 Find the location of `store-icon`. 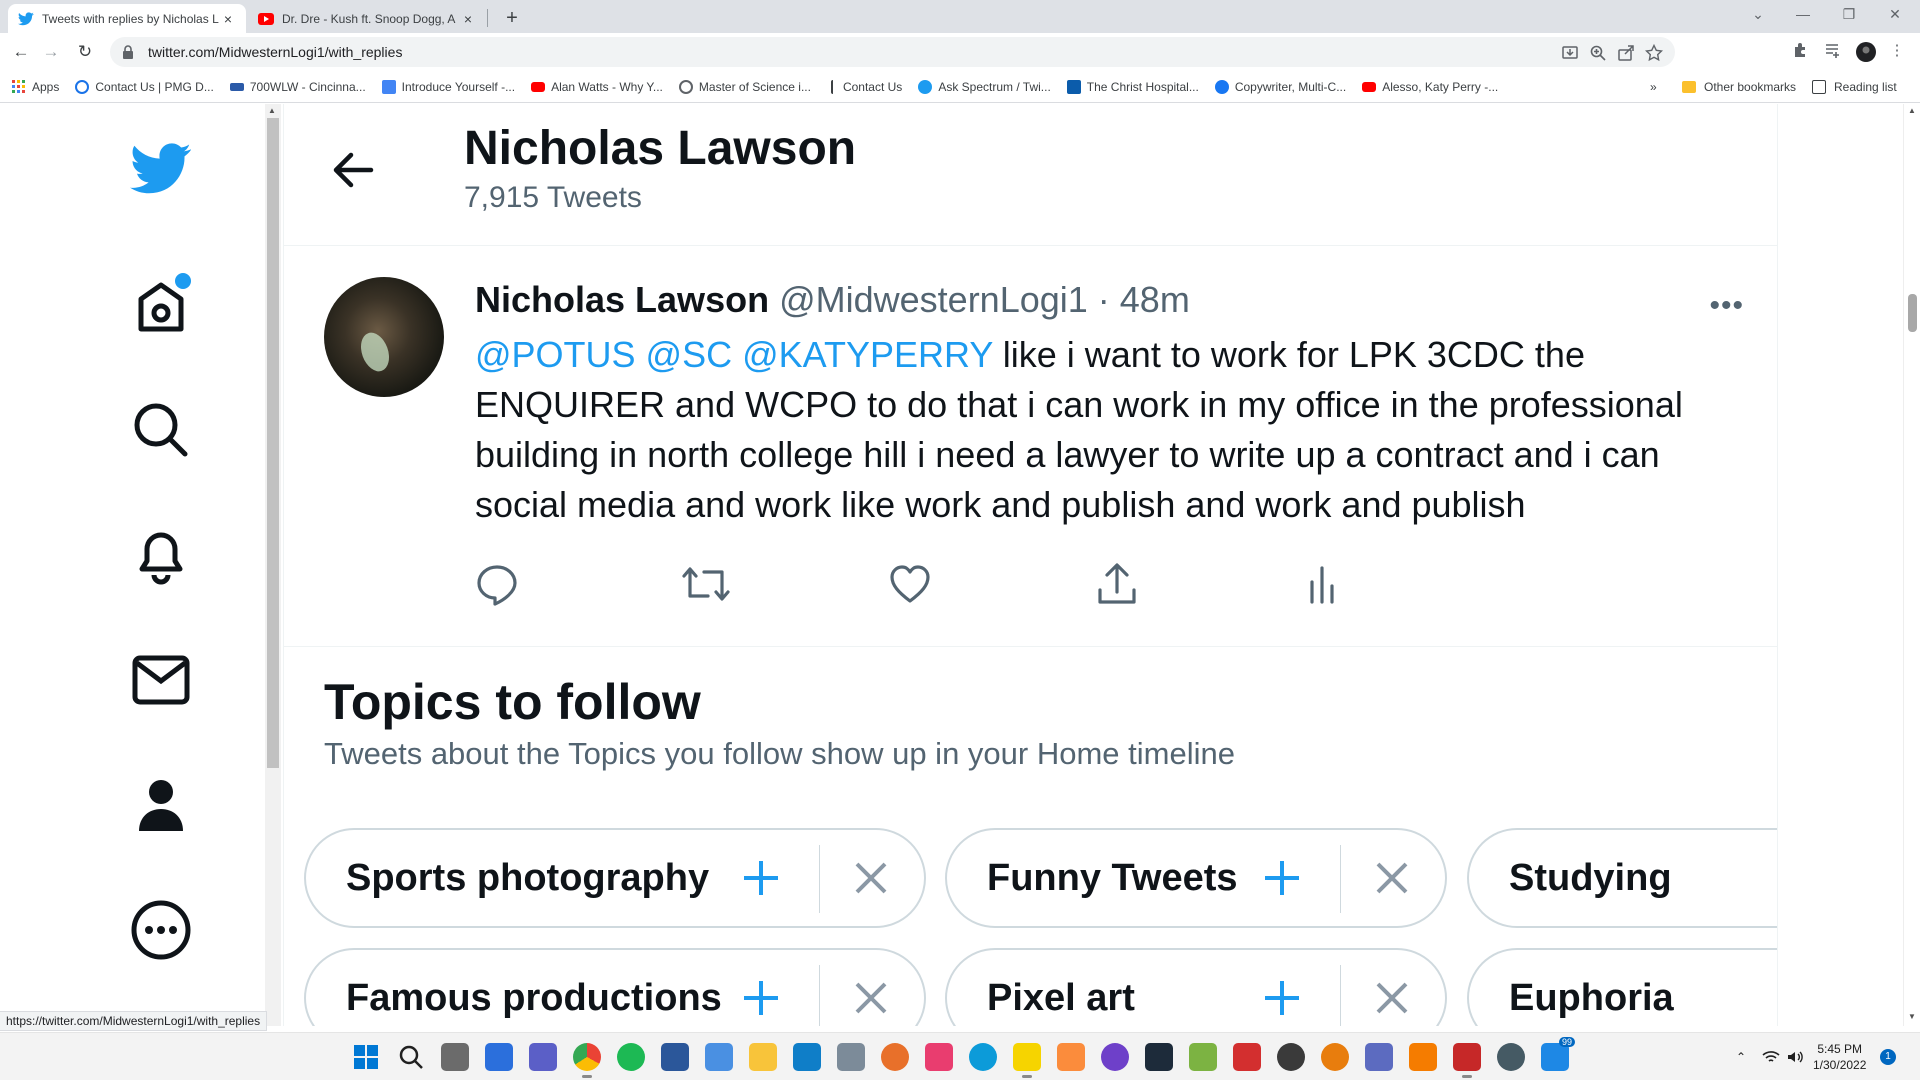

store-icon is located at coordinates (807, 1057).